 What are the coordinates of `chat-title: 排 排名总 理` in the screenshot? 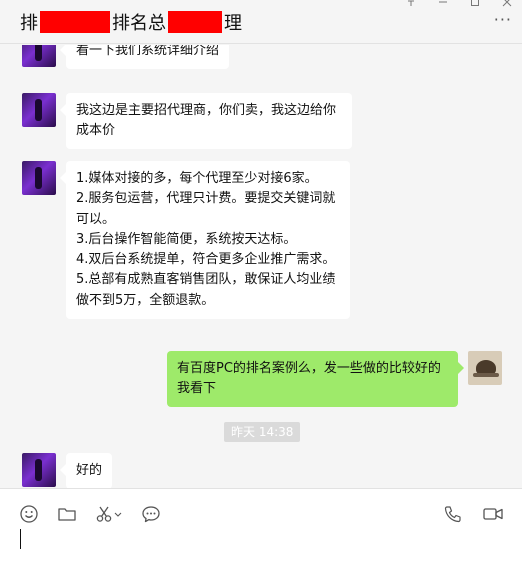 It's located at (131, 22).